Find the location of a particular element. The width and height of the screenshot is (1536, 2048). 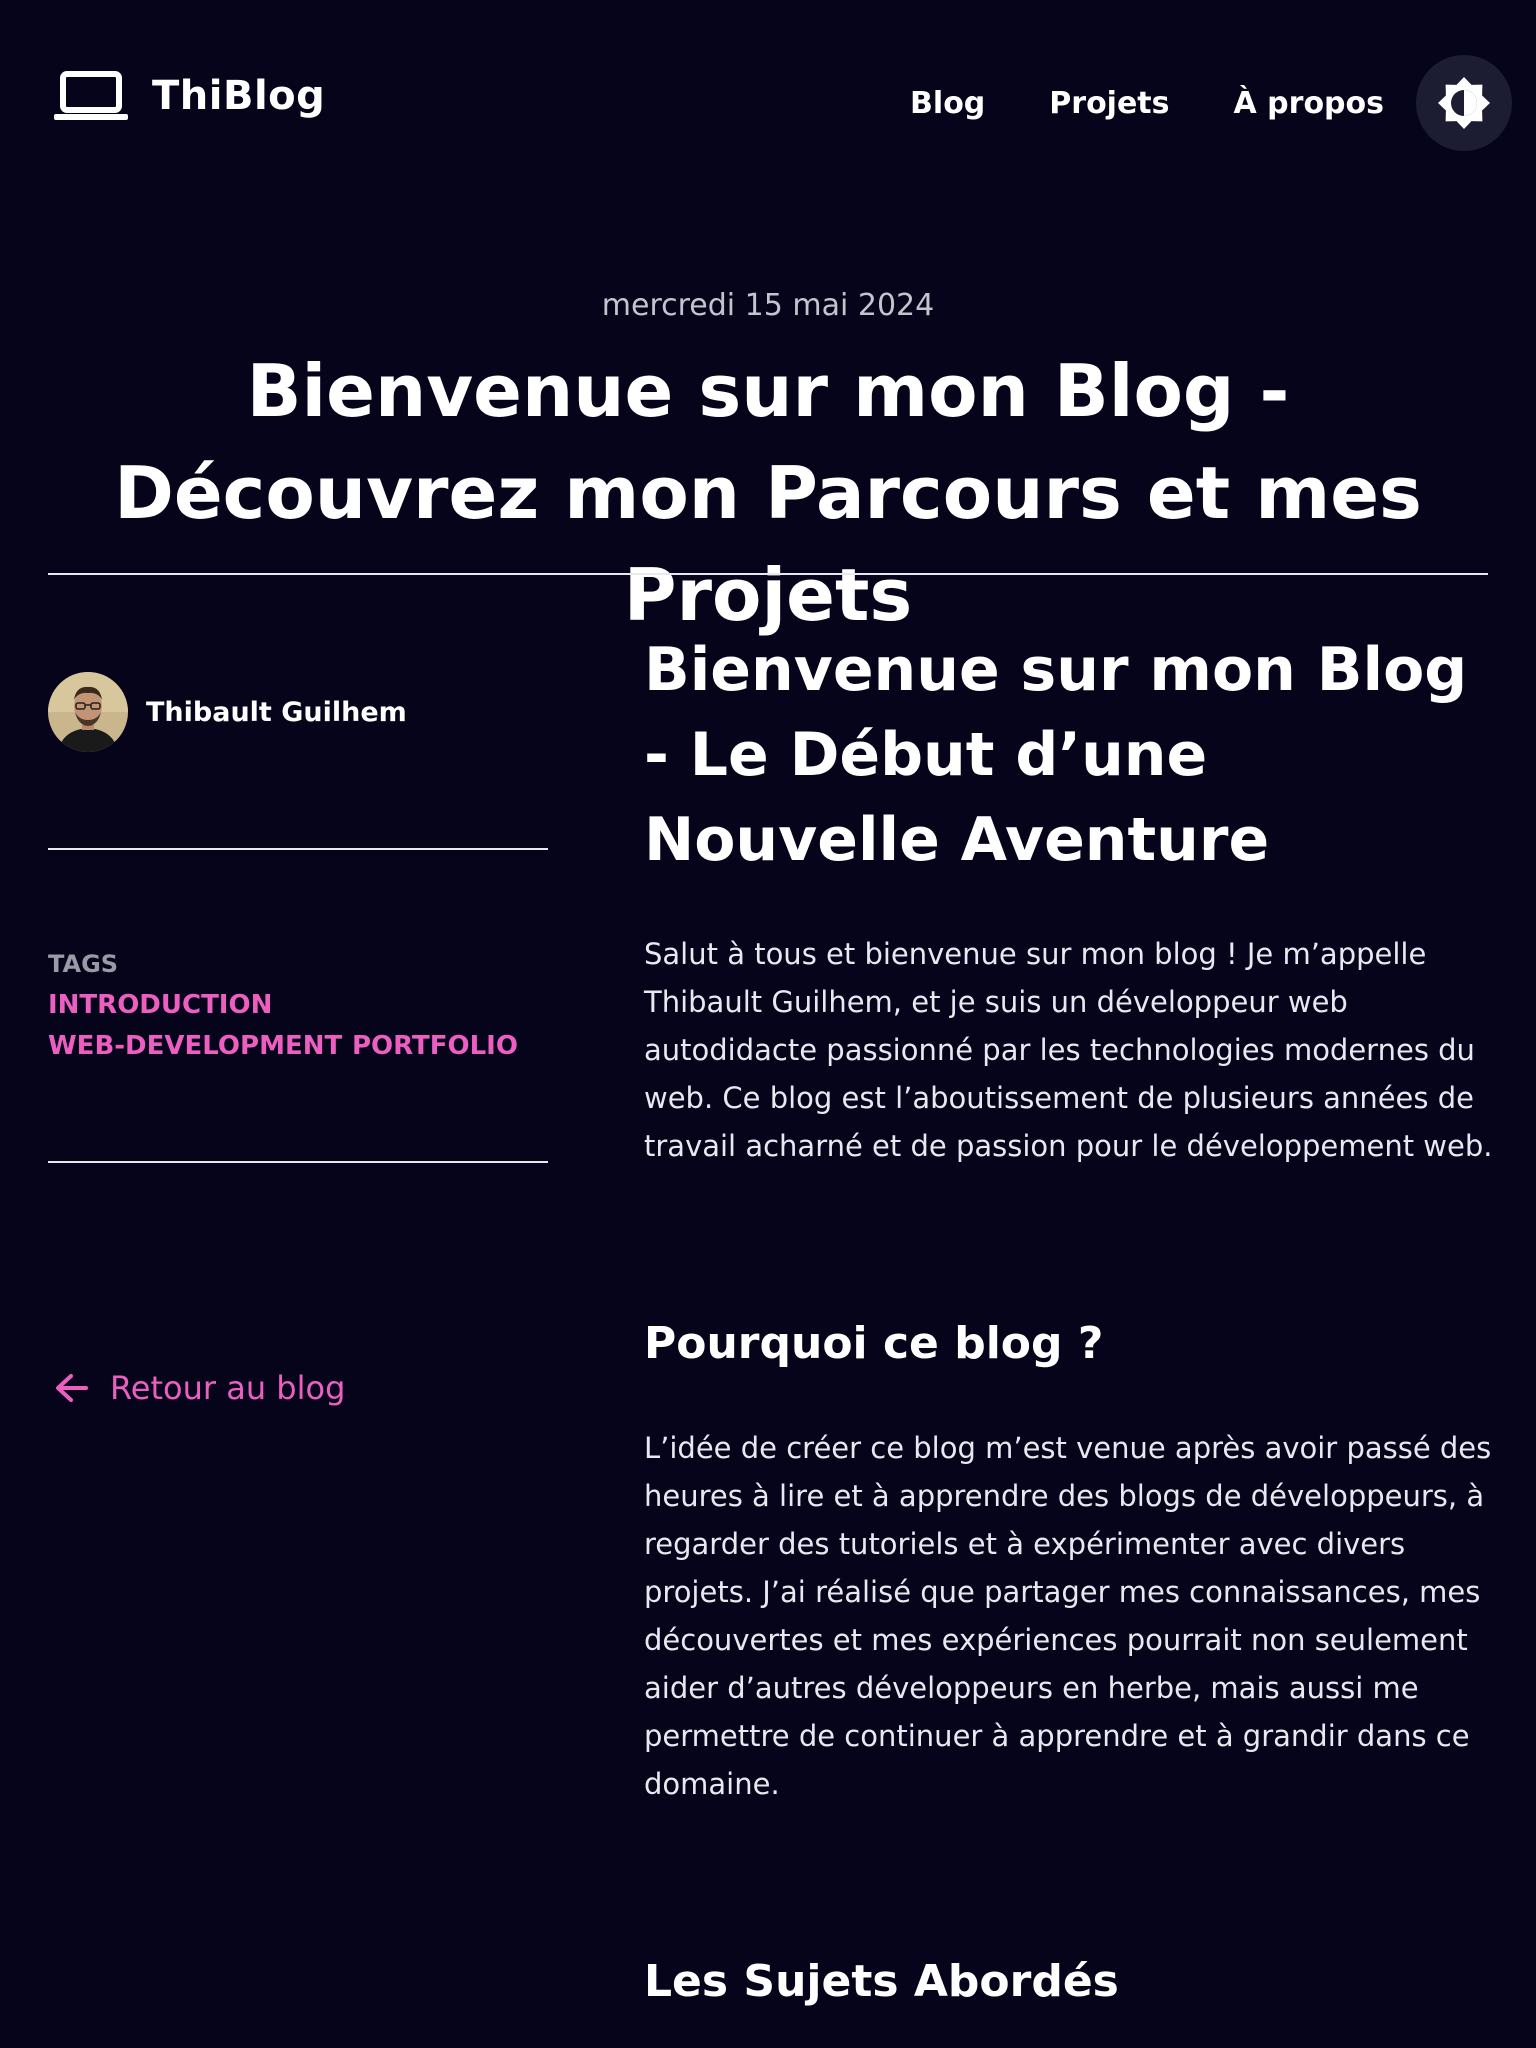

tag-portfolio: PORTFOLIO is located at coordinates (435, 1046).